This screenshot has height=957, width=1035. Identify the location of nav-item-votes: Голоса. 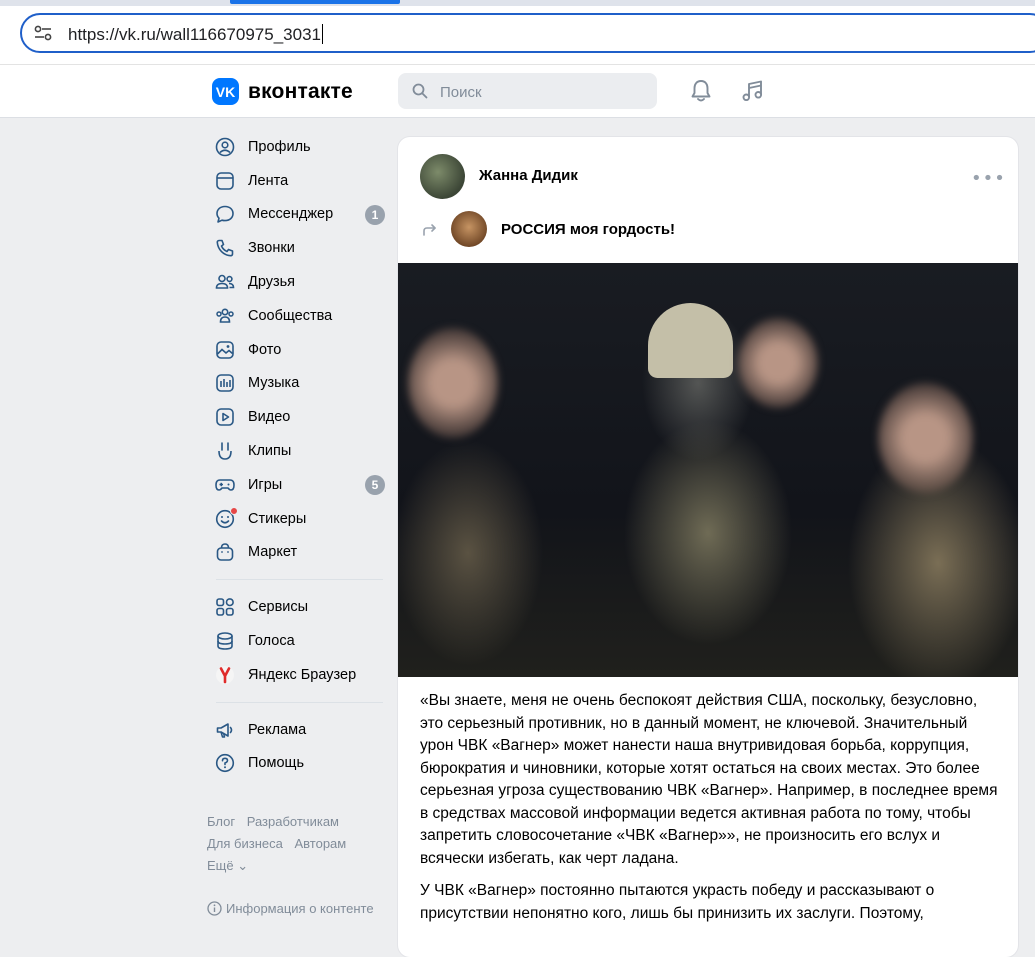
(298, 641).